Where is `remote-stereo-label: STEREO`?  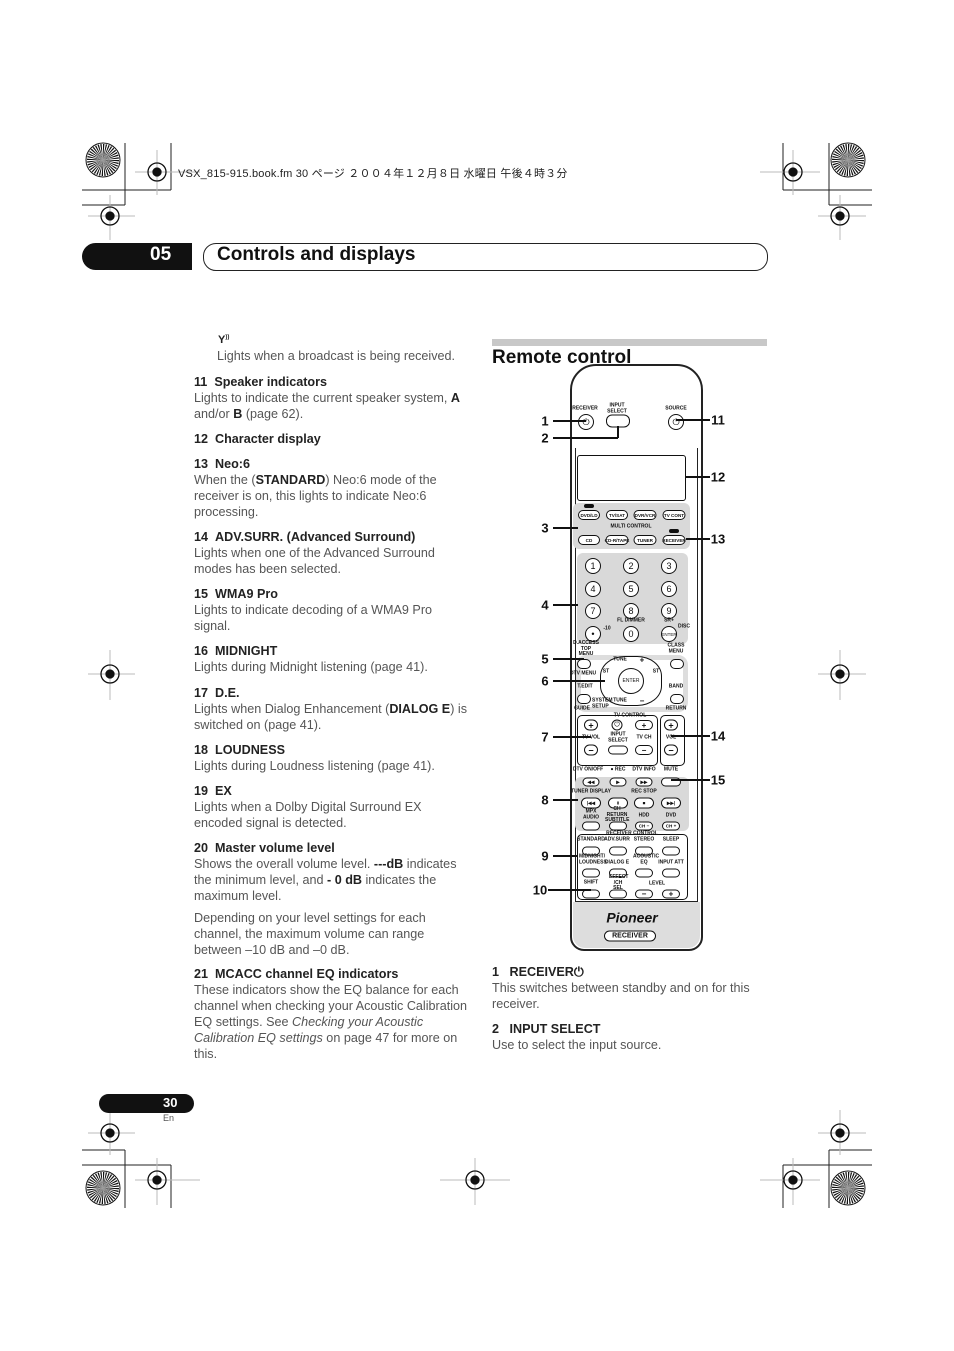 remote-stereo-label: STEREO is located at coordinates (644, 839).